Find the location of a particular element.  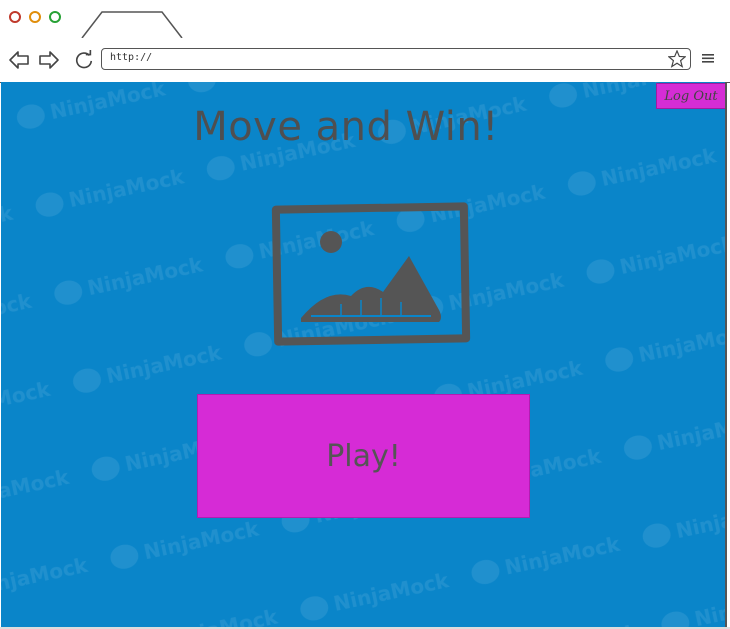

reload-icon is located at coordinates (84, 60).